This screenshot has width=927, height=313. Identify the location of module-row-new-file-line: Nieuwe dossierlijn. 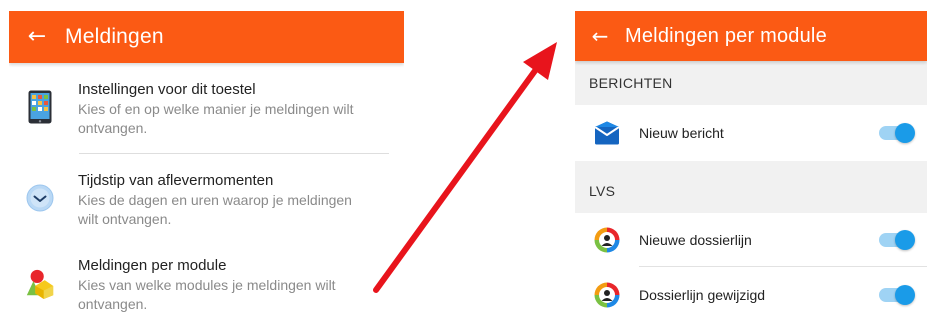
(751, 239).